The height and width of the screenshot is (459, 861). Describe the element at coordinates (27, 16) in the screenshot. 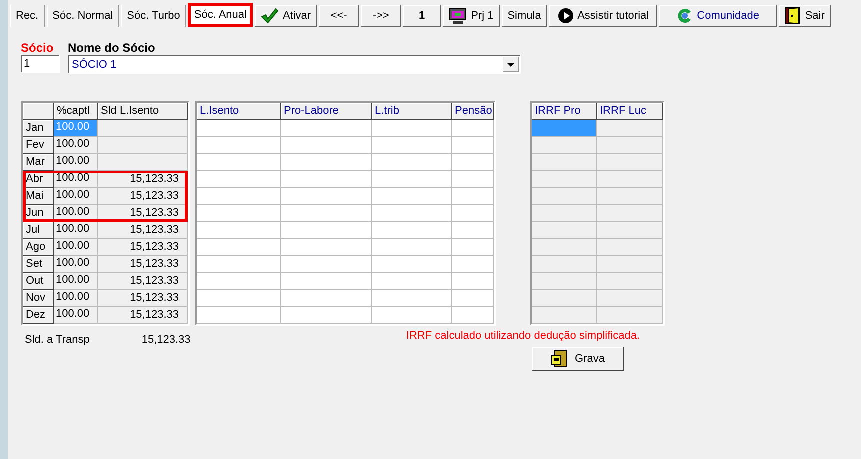

I see `tab: Rec.` at that location.